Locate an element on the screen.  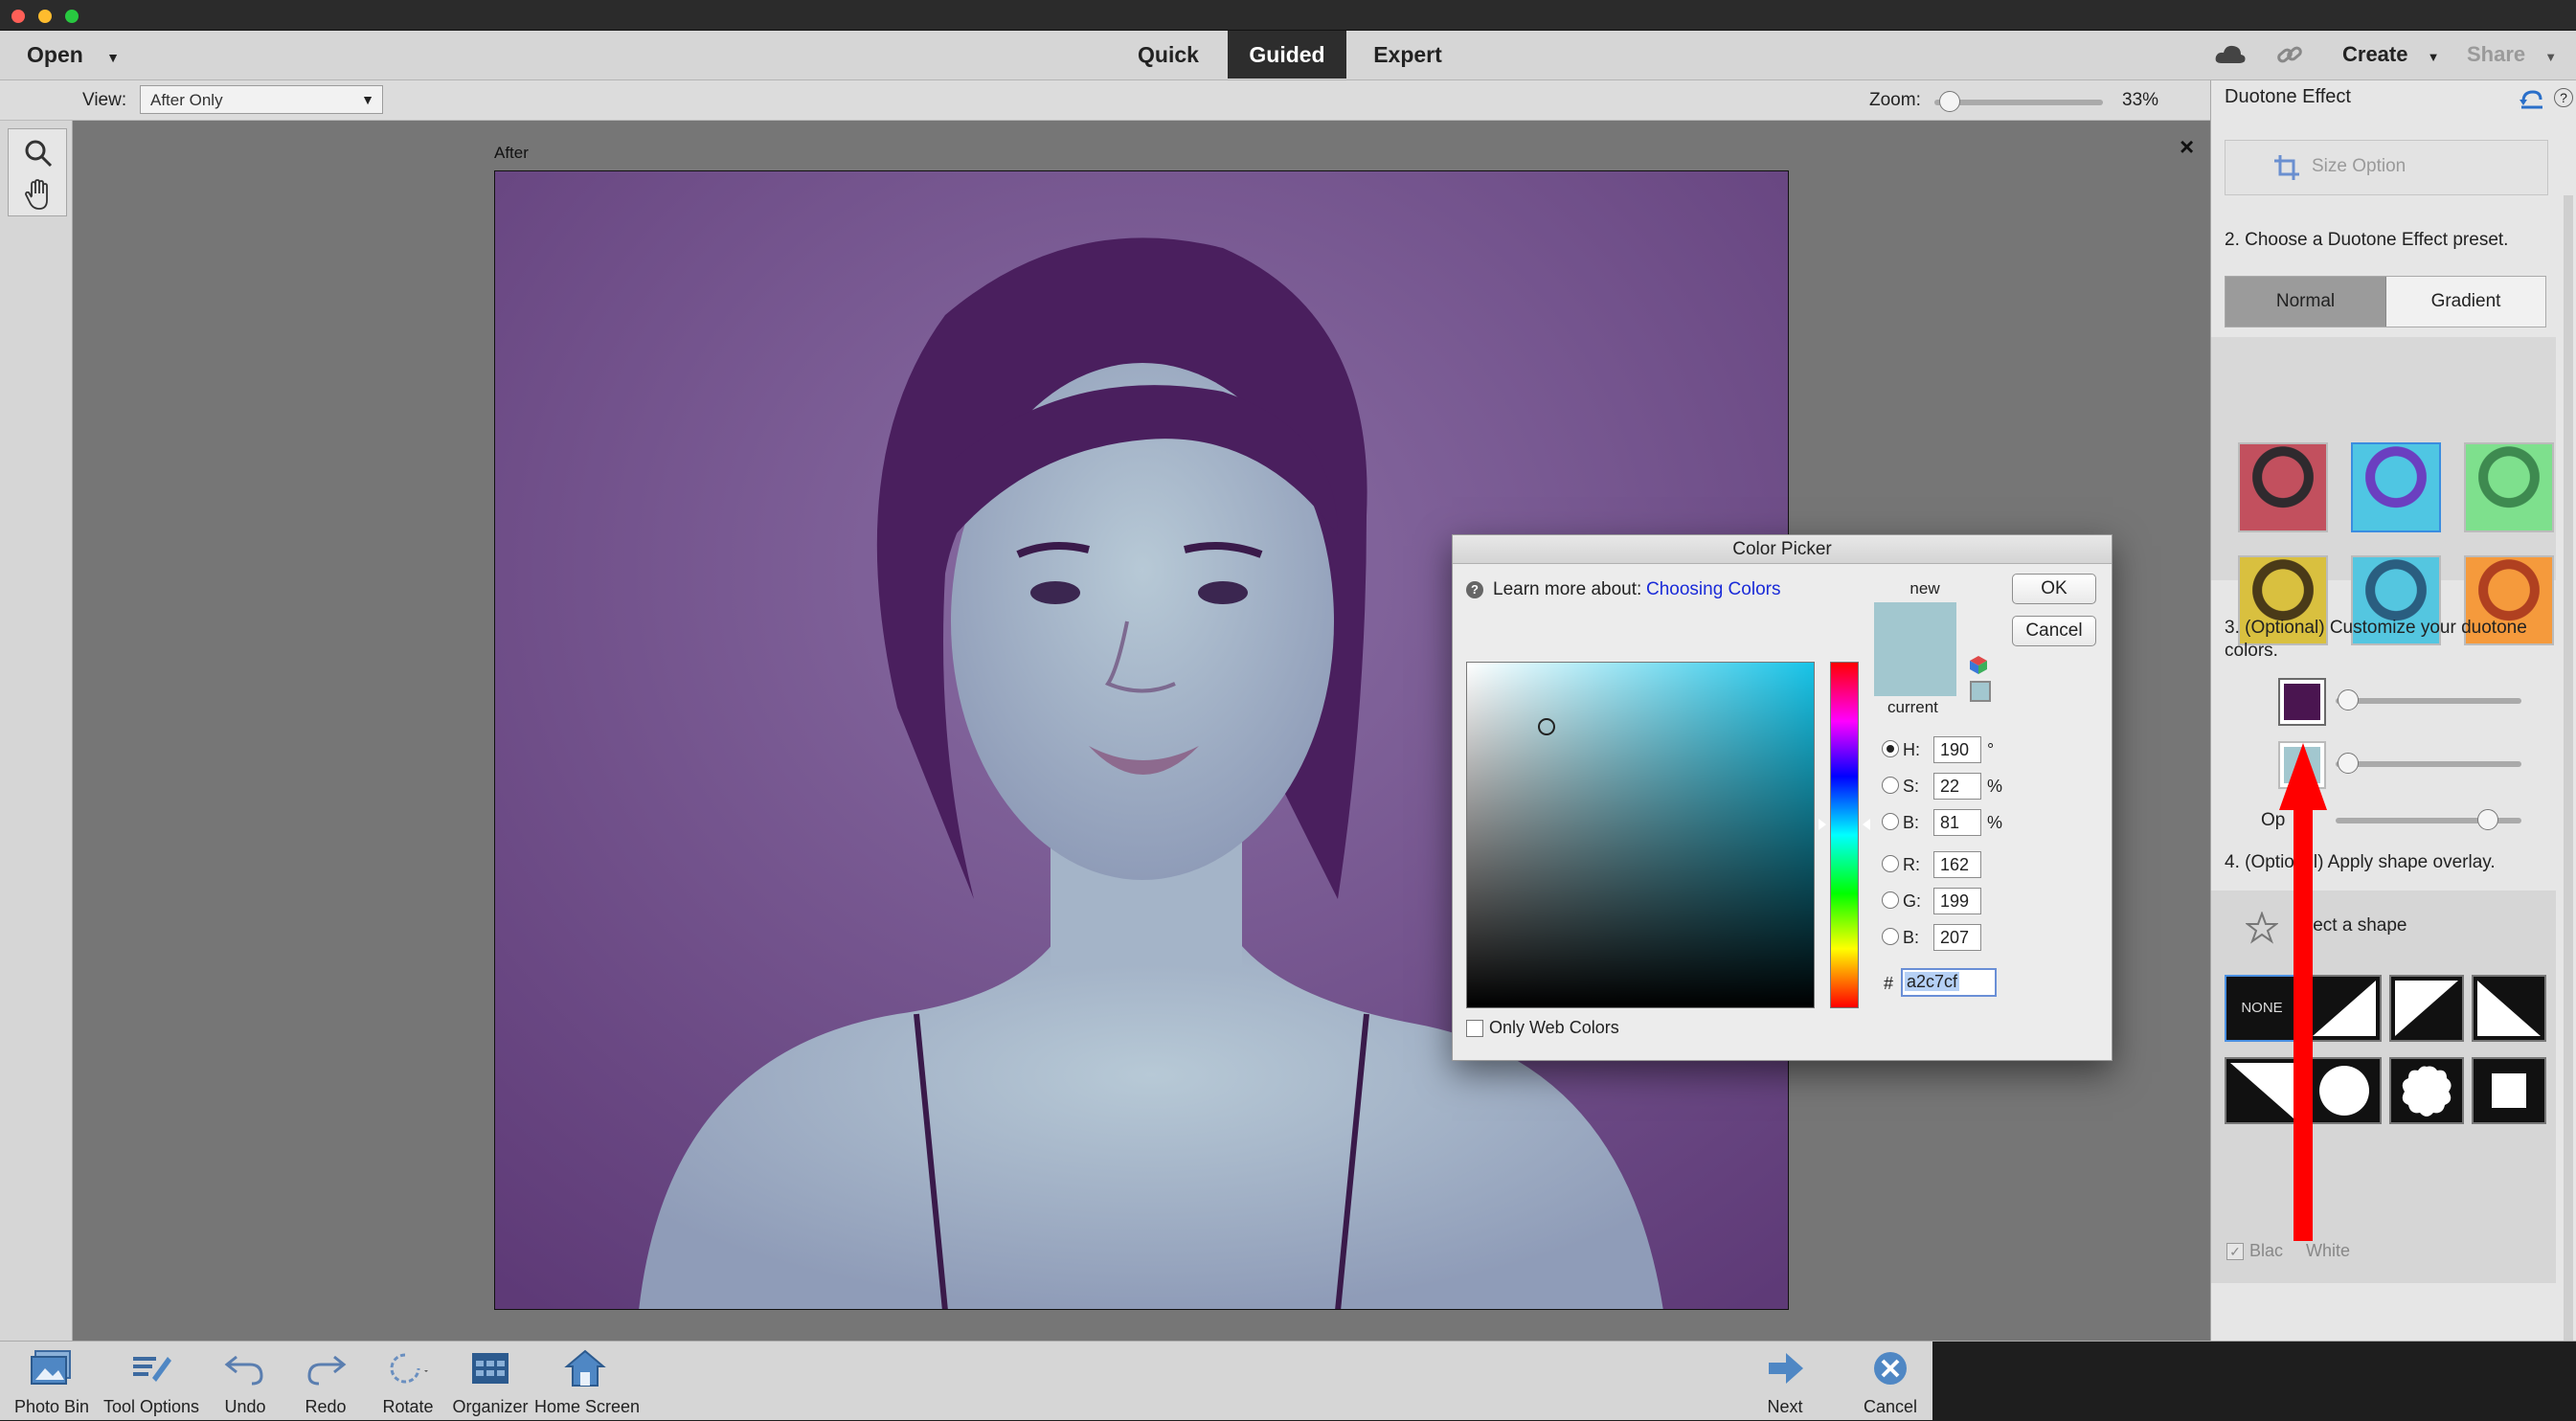
hue-slider is located at coordinates (1844, 835).